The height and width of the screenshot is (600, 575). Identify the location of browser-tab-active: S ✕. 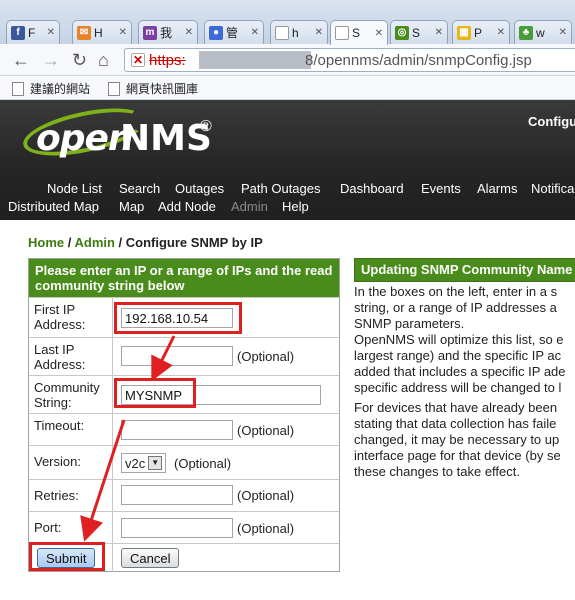
(359, 32).